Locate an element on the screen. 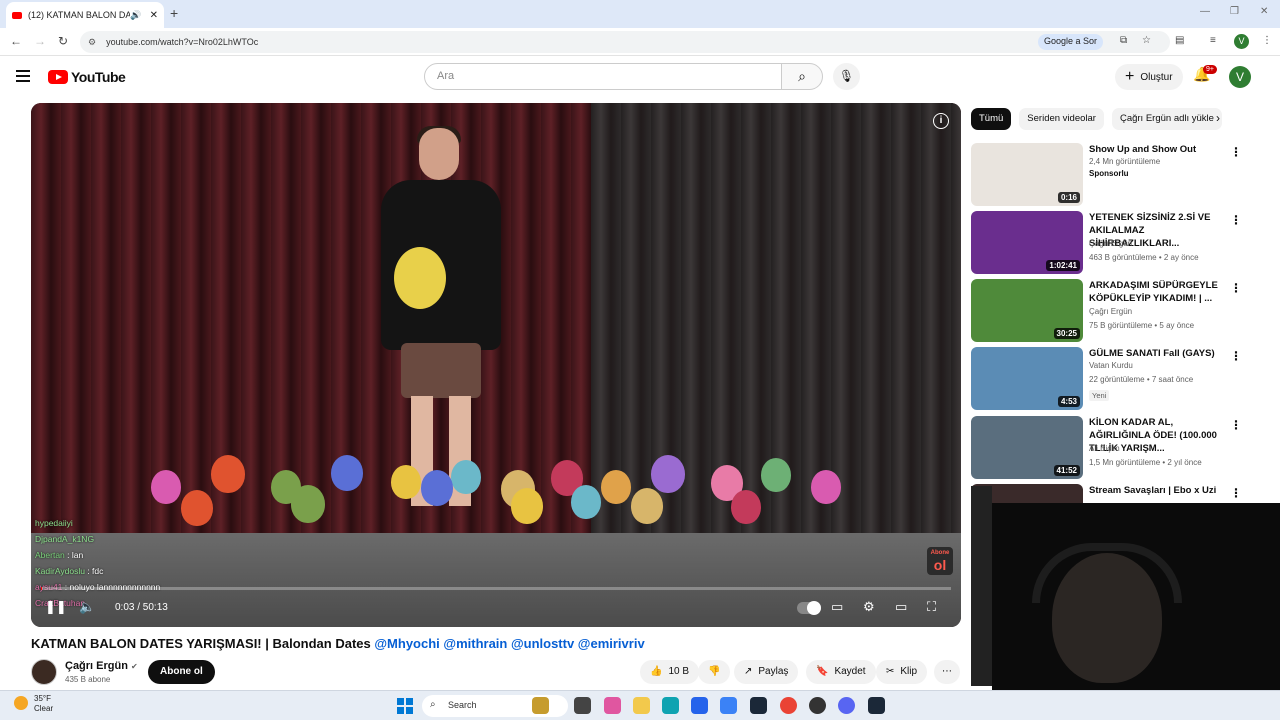 This screenshot has height=720, width=1280. reload-icon: ↻ is located at coordinates (63, 41).